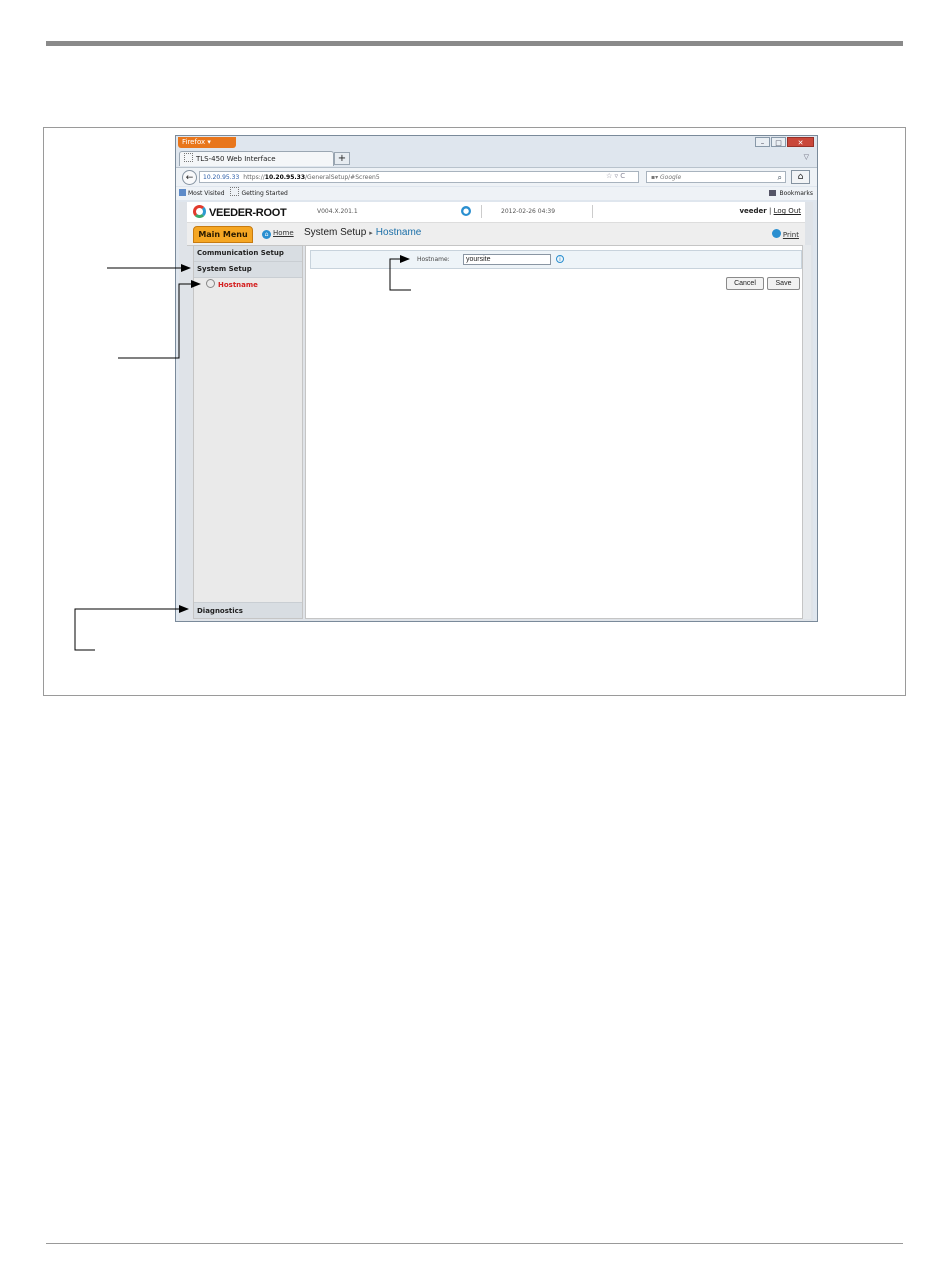 This screenshot has width=950, height=1267. I want to click on callout-lines, so click(242, 453).